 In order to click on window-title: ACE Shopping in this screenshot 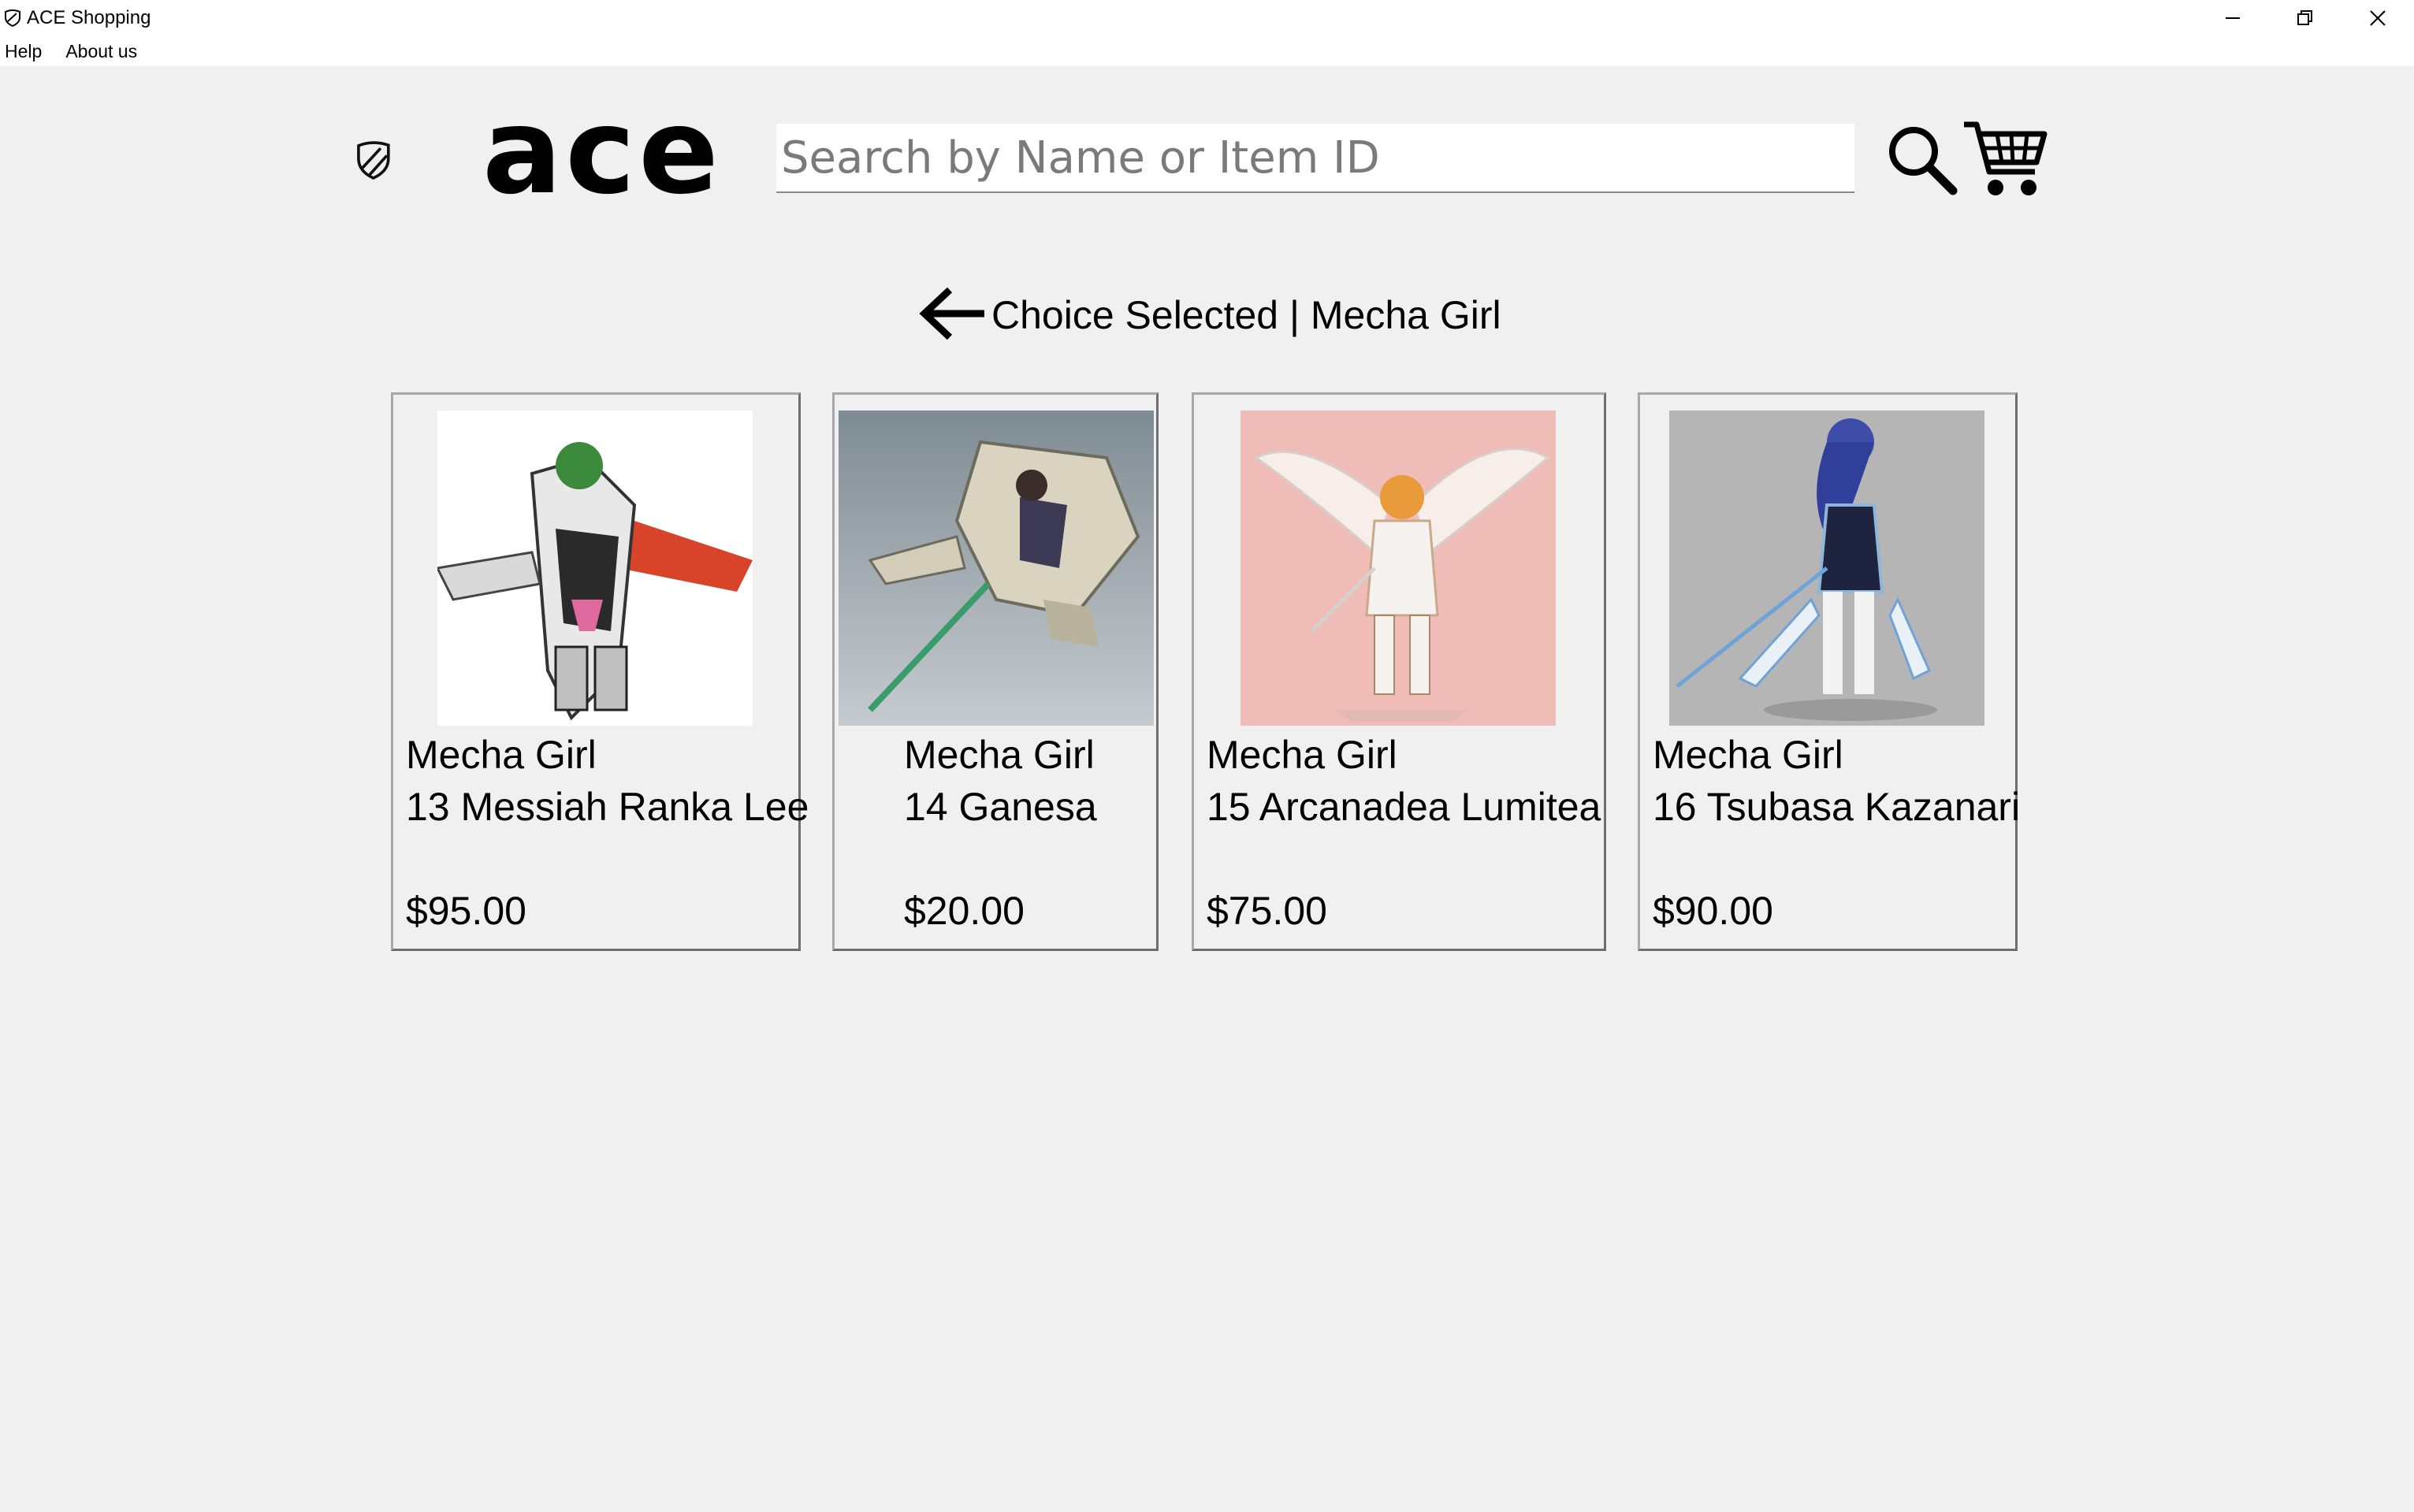, I will do `click(89, 17)`.